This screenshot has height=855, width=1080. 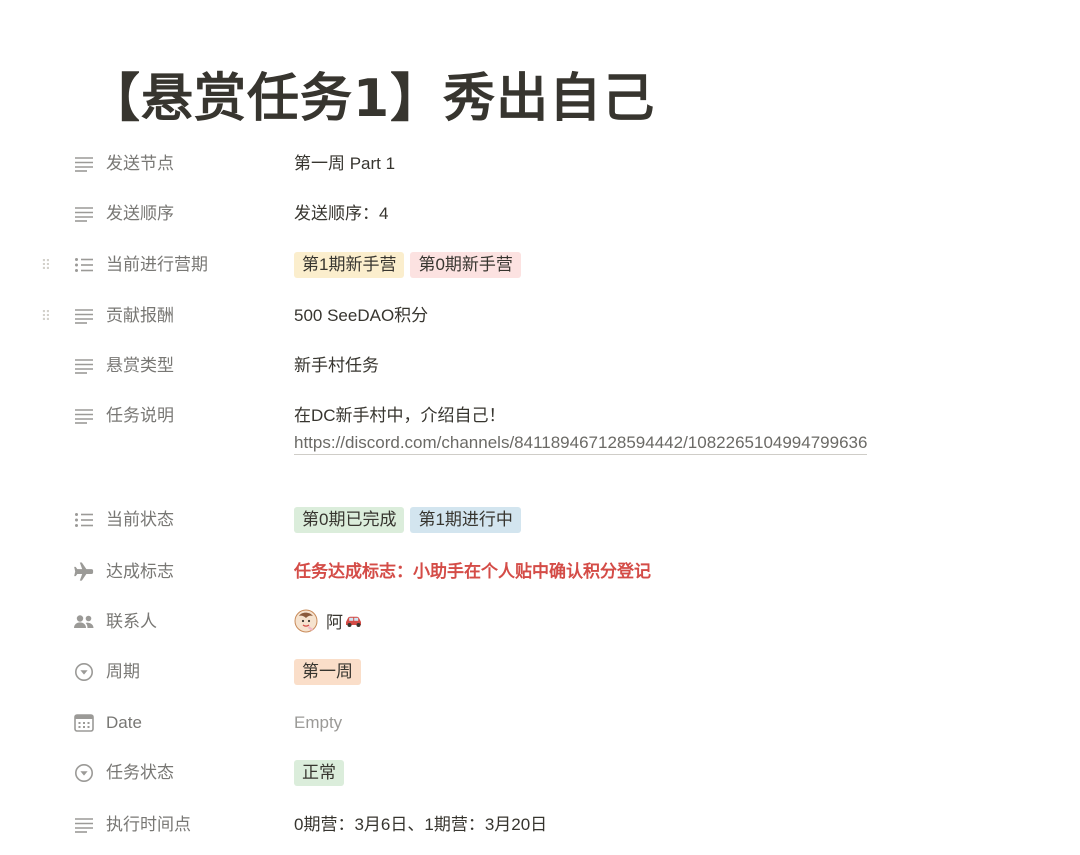 What do you see at coordinates (540, 723) in the screenshot?
I see `property-row-date: Date Empty` at bounding box center [540, 723].